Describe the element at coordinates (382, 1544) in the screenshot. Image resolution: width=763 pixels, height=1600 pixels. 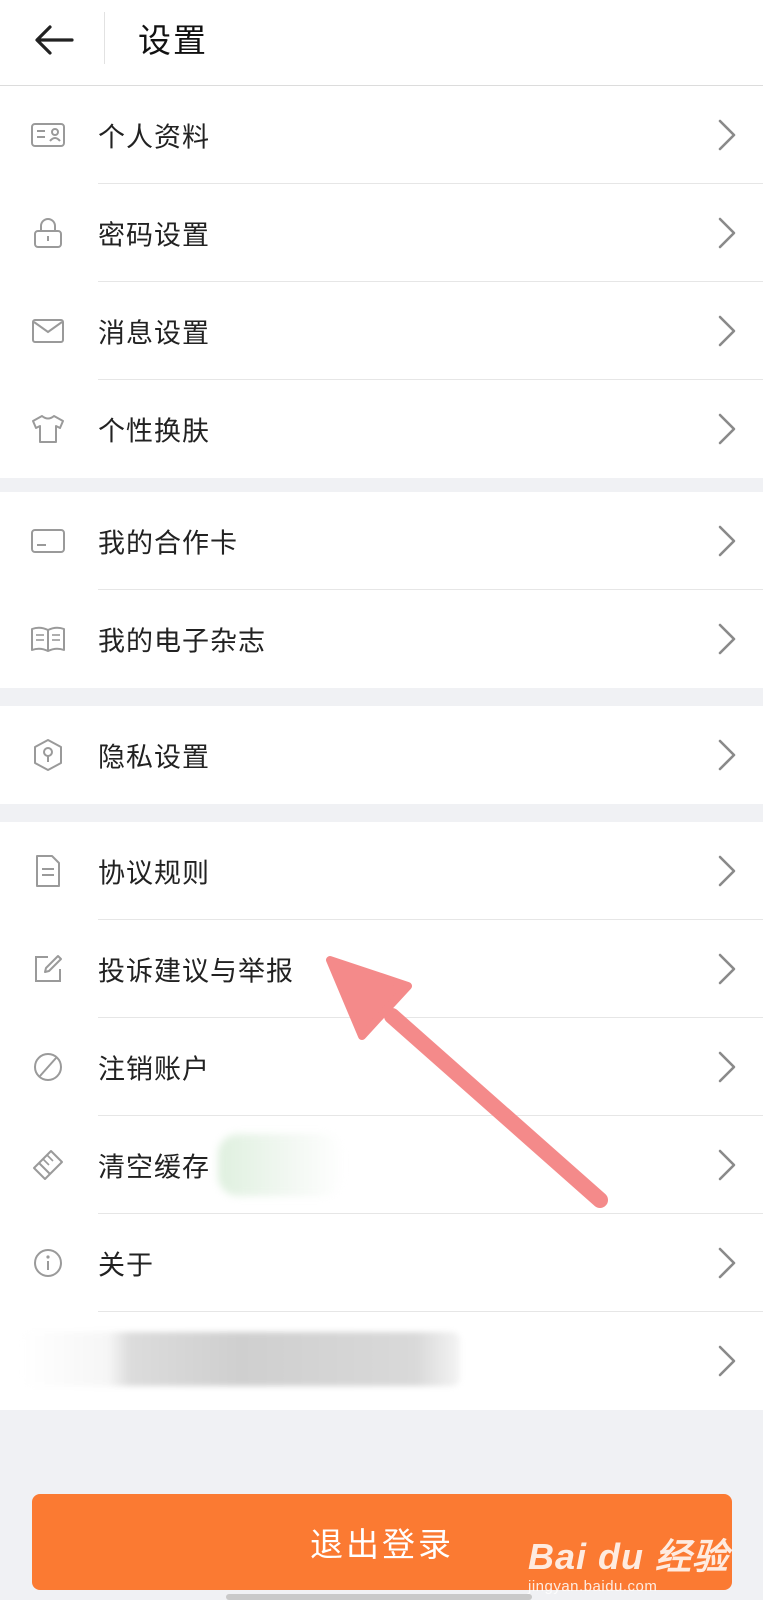
I see `logout-label: 退出登录` at that location.